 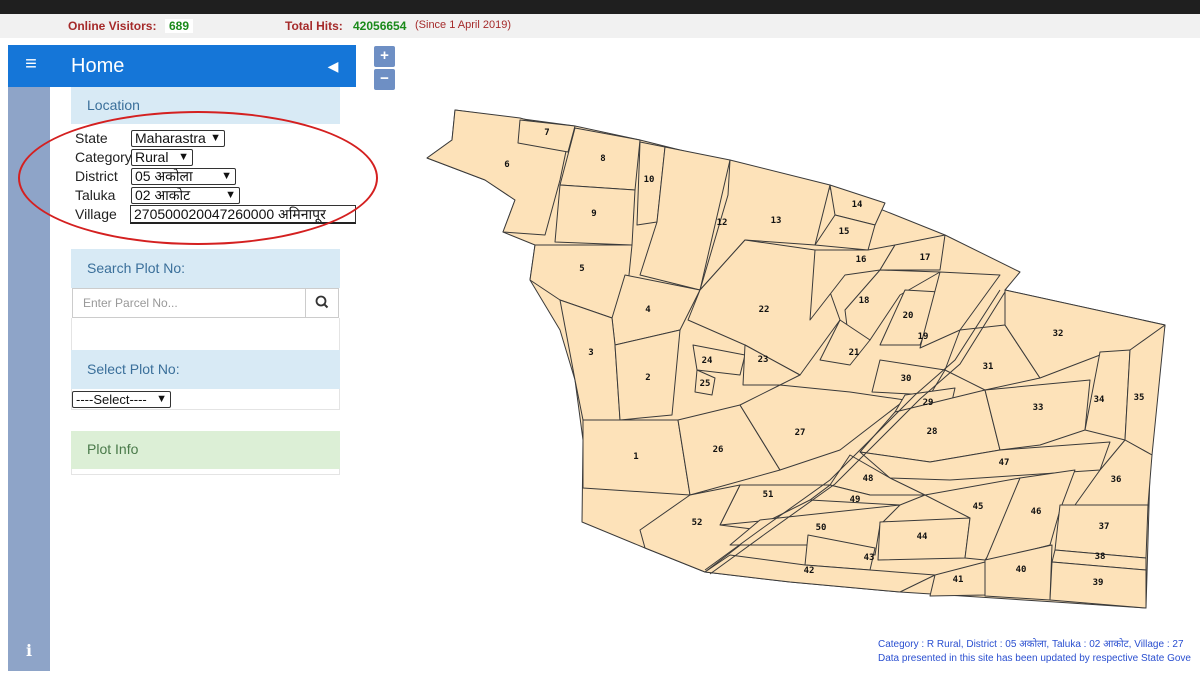 What do you see at coordinates (1098, 583) in the screenshot?
I see `plot-label-39: 39` at bounding box center [1098, 583].